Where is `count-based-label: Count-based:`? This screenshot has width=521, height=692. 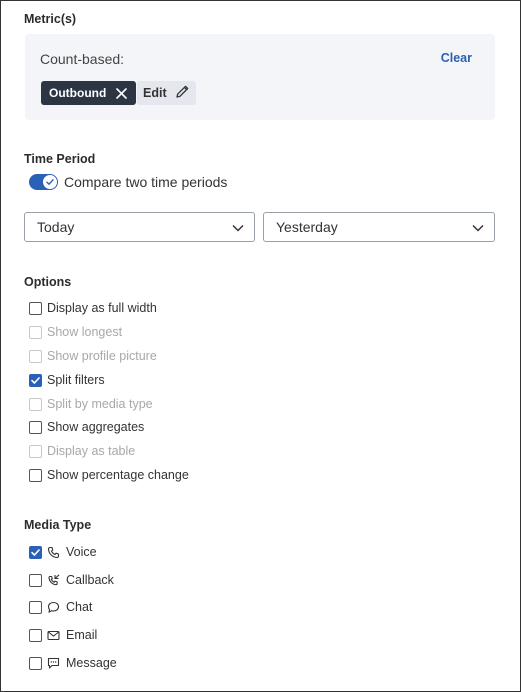 count-based-label: Count-based: is located at coordinates (82, 59).